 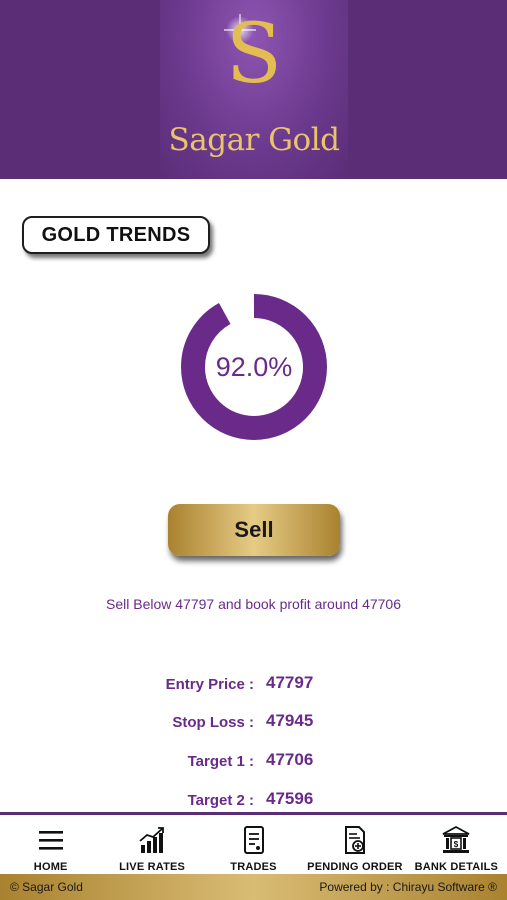 What do you see at coordinates (209, 684) in the screenshot?
I see `entry-price-label: Entry Price :` at bounding box center [209, 684].